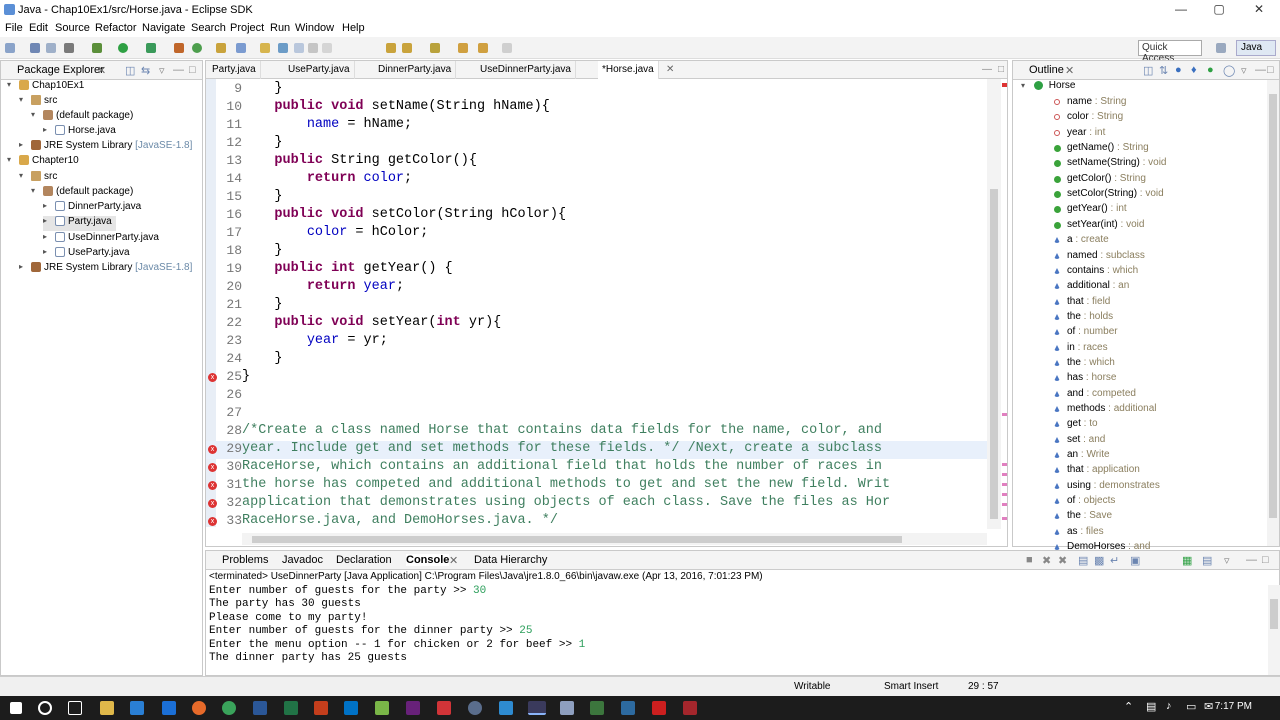  I want to click on tree-item-default-package: ▾ (default package), so click(82, 117).